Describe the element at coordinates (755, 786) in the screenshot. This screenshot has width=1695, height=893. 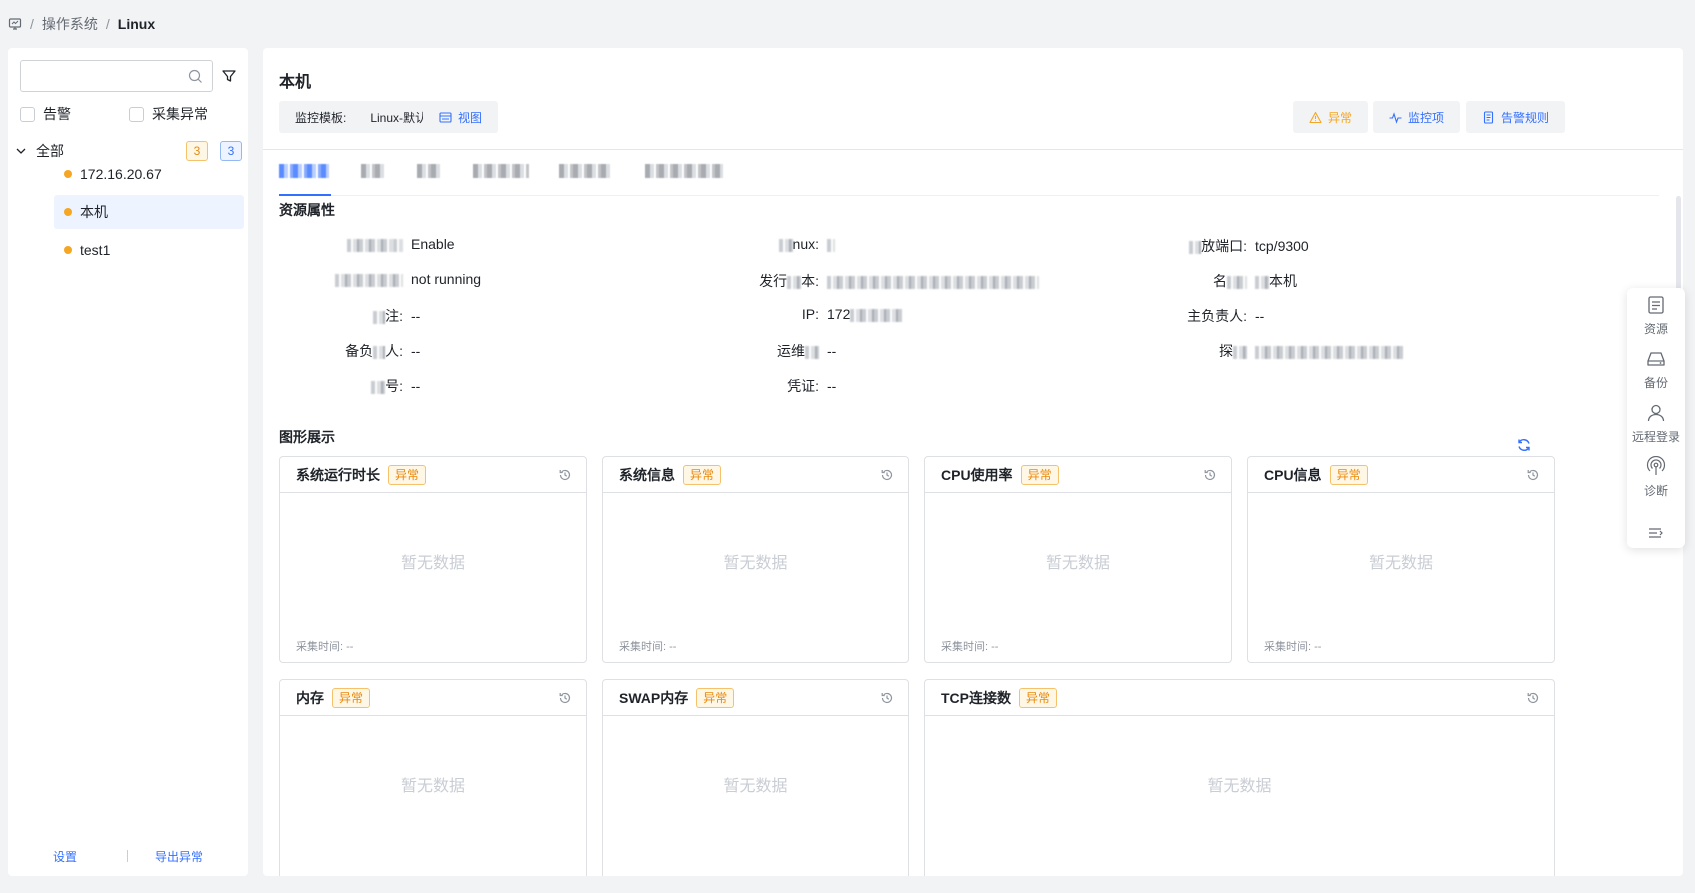
I see `empty-state: 暂无数据` at that location.